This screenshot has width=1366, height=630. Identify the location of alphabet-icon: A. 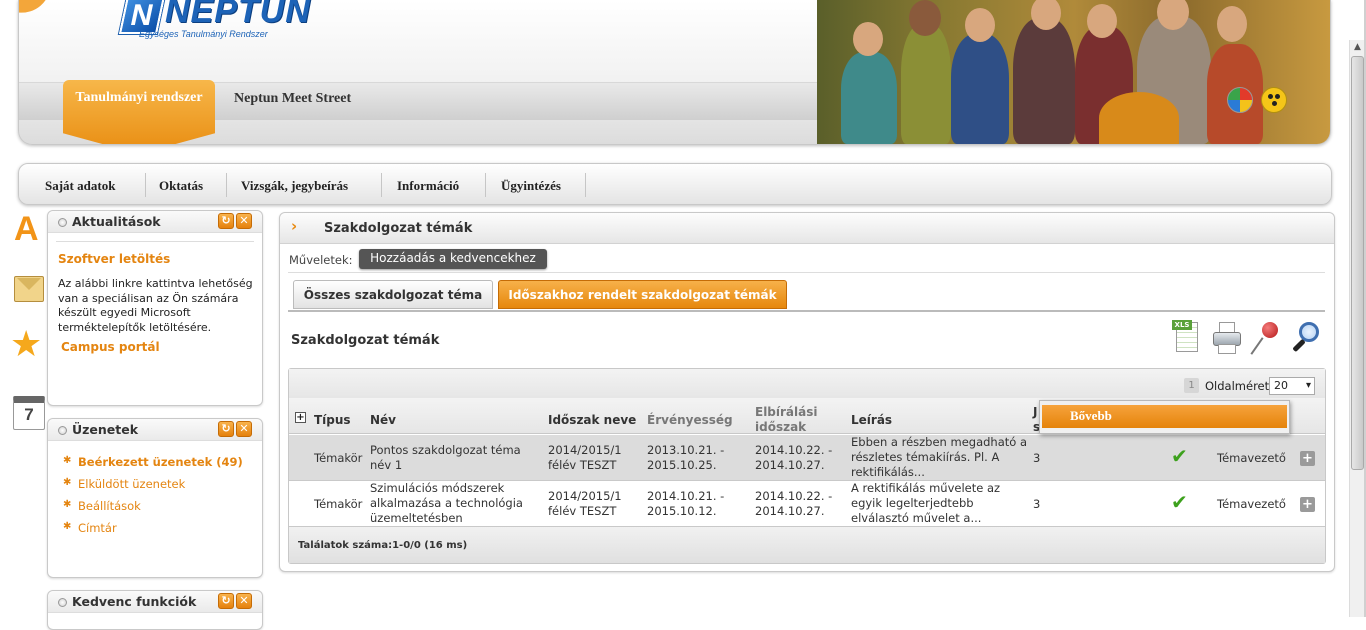
(29, 229).